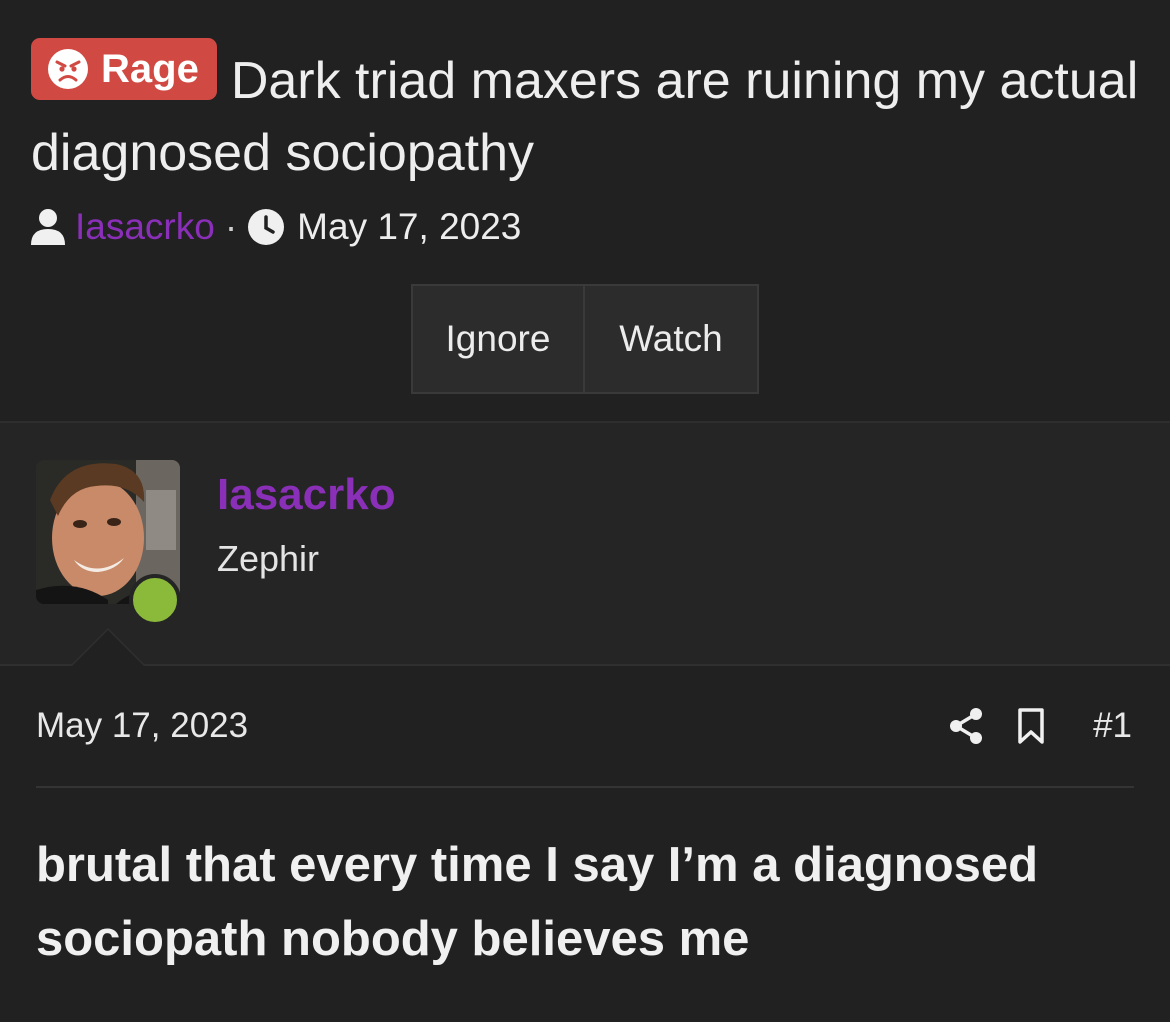 The height and width of the screenshot is (1022, 1170). I want to click on thread-date: May 17, 2023, so click(409, 227).